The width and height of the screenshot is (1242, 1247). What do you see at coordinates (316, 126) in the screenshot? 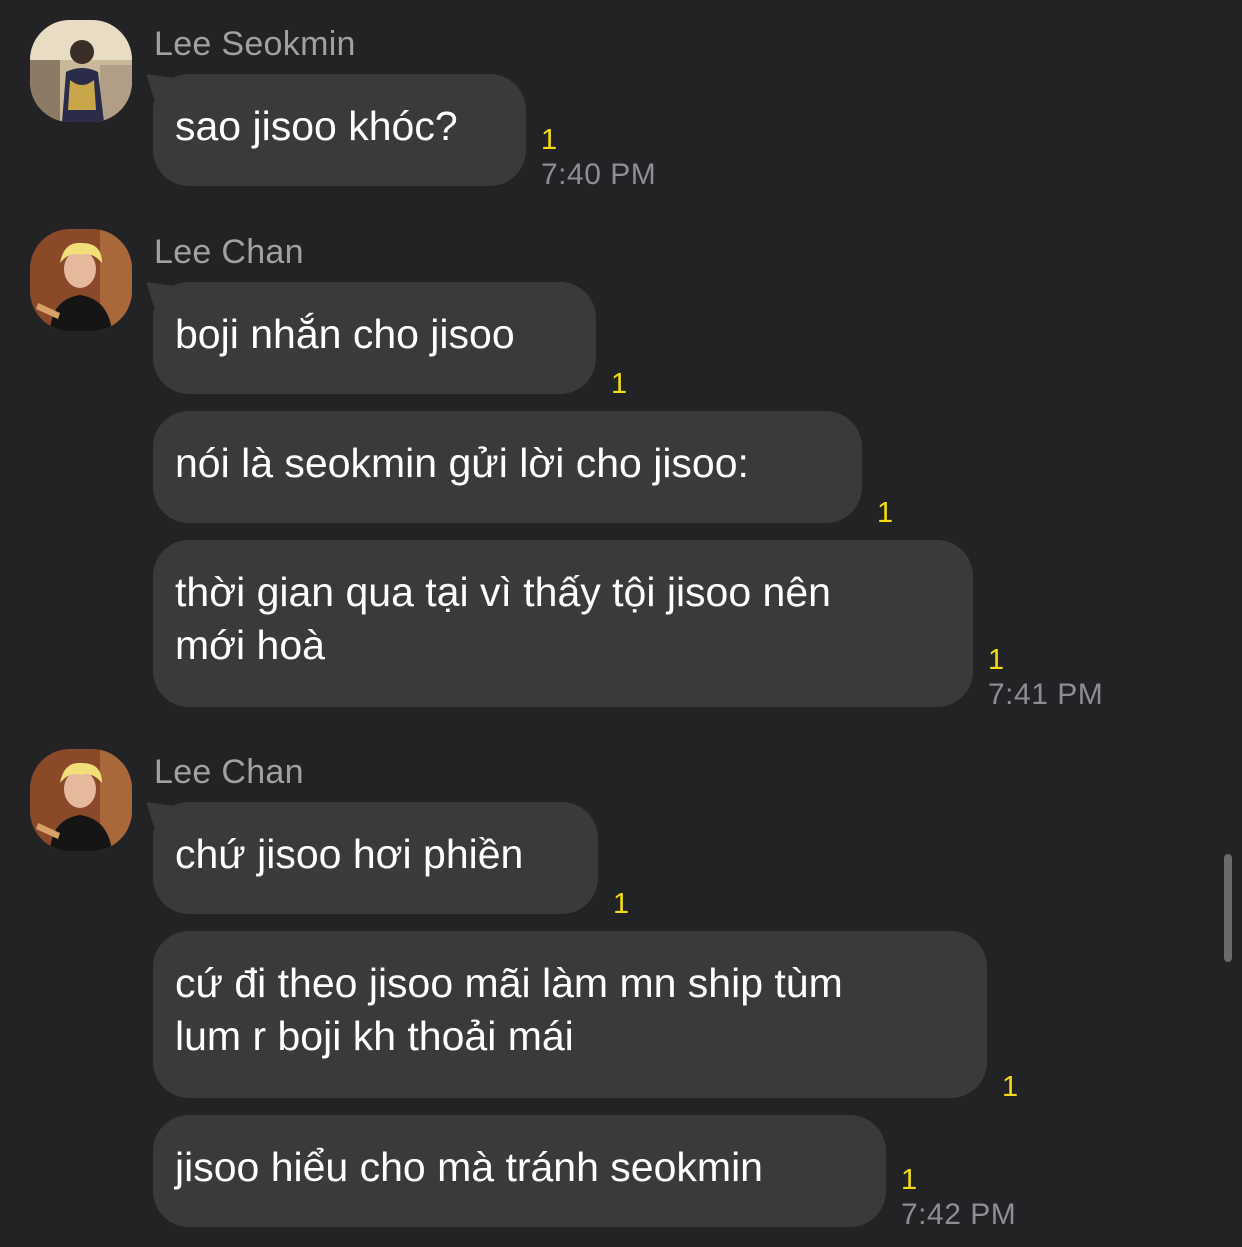
I see `message-text: sao jisoo khóc?` at bounding box center [316, 126].